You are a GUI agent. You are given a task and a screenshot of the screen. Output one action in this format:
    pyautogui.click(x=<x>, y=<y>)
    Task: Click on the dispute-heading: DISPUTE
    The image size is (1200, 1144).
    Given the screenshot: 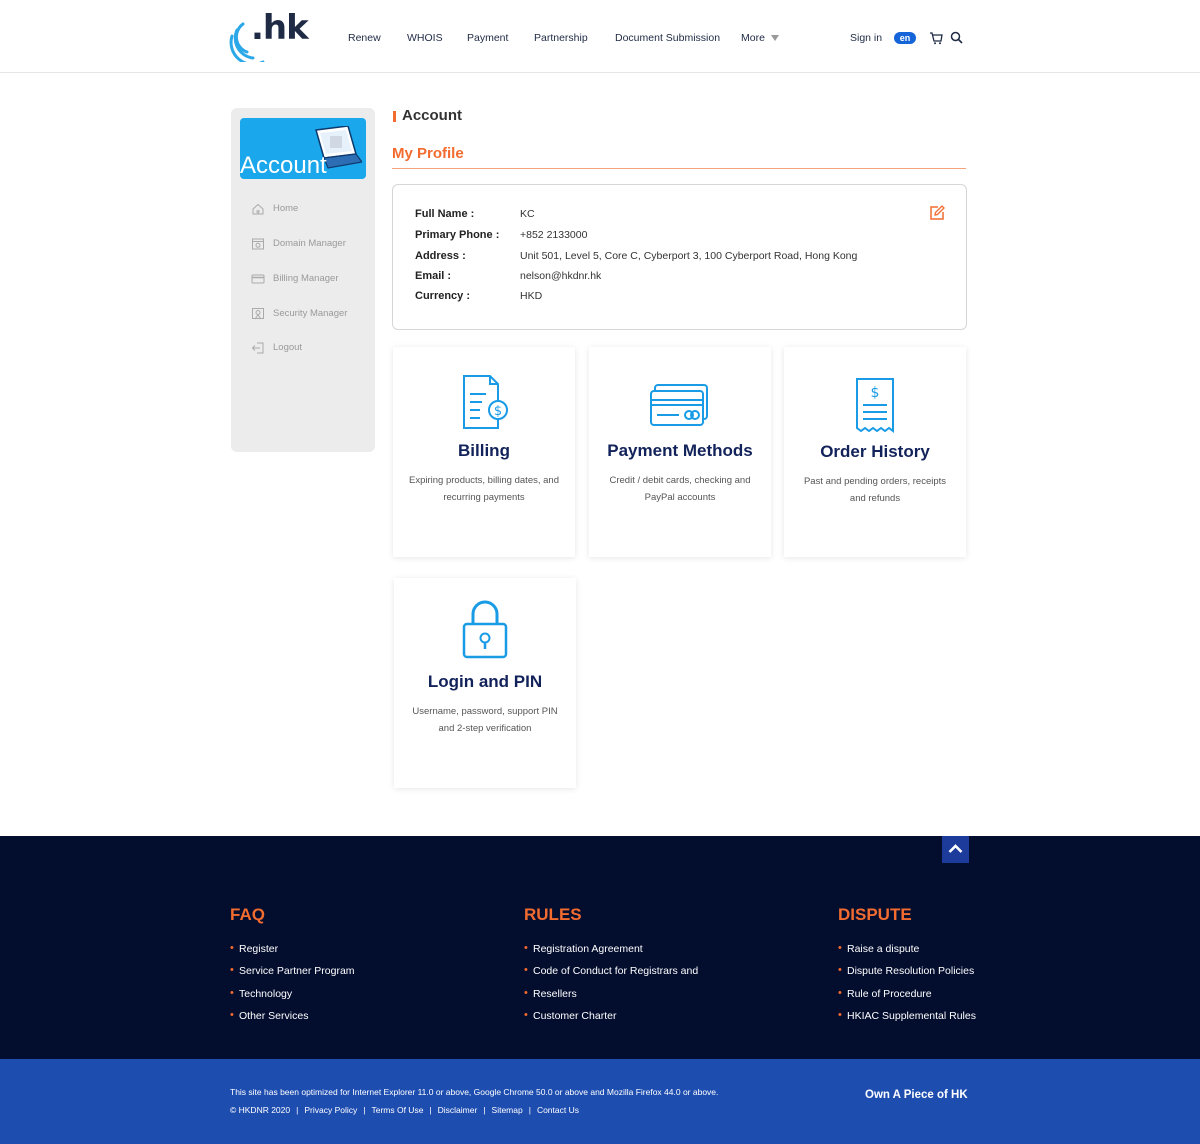 What is the action you would take?
    pyautogui.click(x=875, y=914)
    